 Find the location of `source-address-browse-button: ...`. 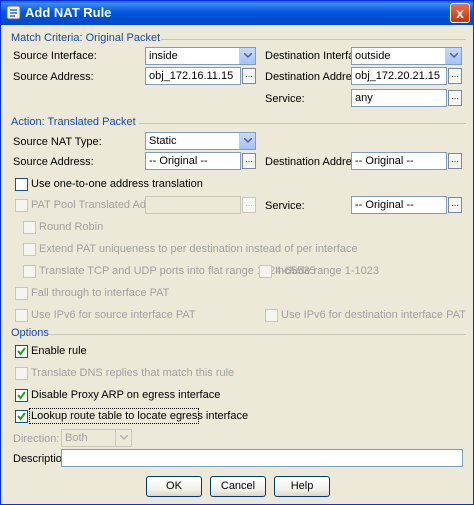

source-address-browse-button: ... is located at coordinates (249, 76).